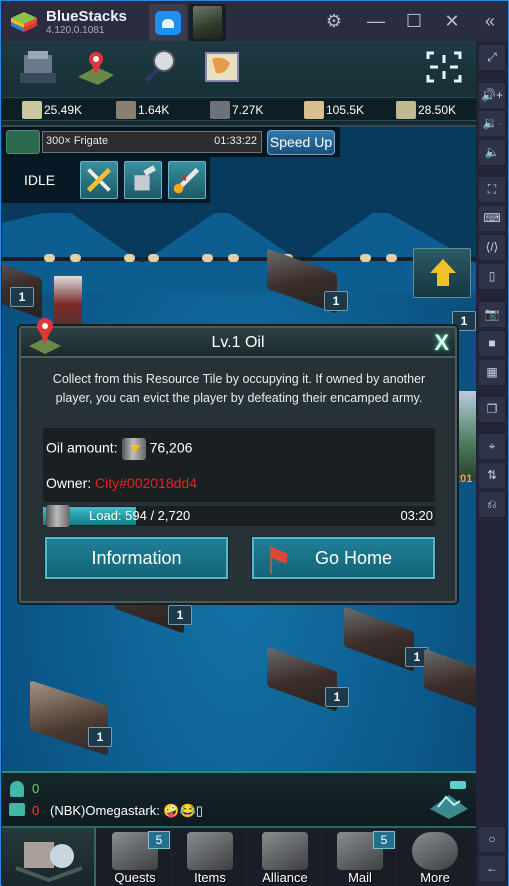 This screenshot has width=509, height=886. Describe the element at coordinates (492, 57) in the screenshot. I see `fullscreen-icon: ⤢` at that location.